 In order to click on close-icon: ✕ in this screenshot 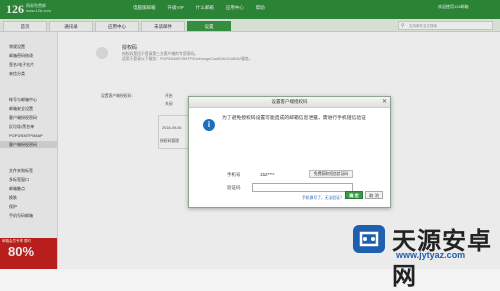, I will do `click(384, 101)`.